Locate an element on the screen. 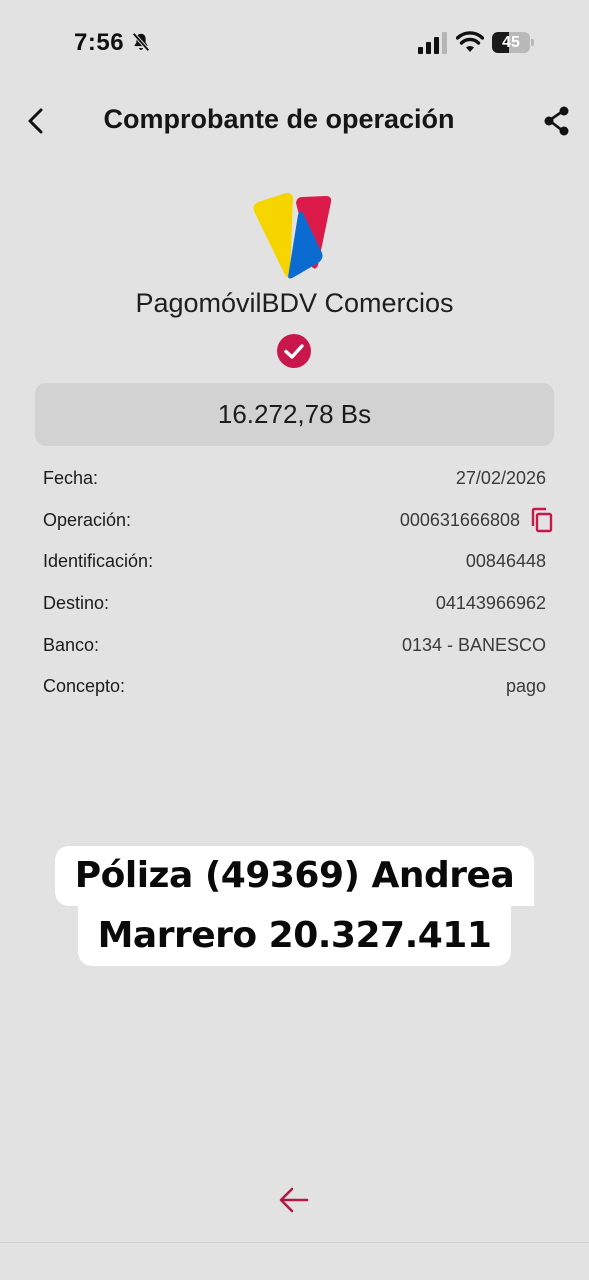 This screenshot has height=1280, width=589. bell-muted-icon is located at coordinates (141, 42).